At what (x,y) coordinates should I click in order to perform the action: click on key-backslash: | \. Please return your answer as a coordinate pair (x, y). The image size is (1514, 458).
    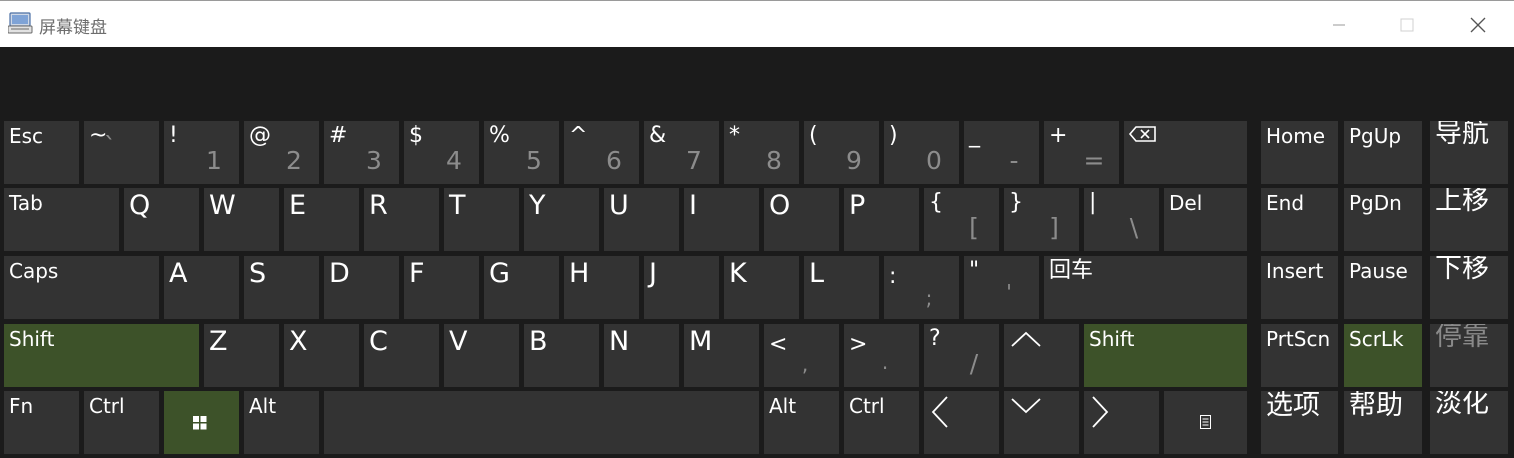
    Looking at the image, I should click on (1121, 219).